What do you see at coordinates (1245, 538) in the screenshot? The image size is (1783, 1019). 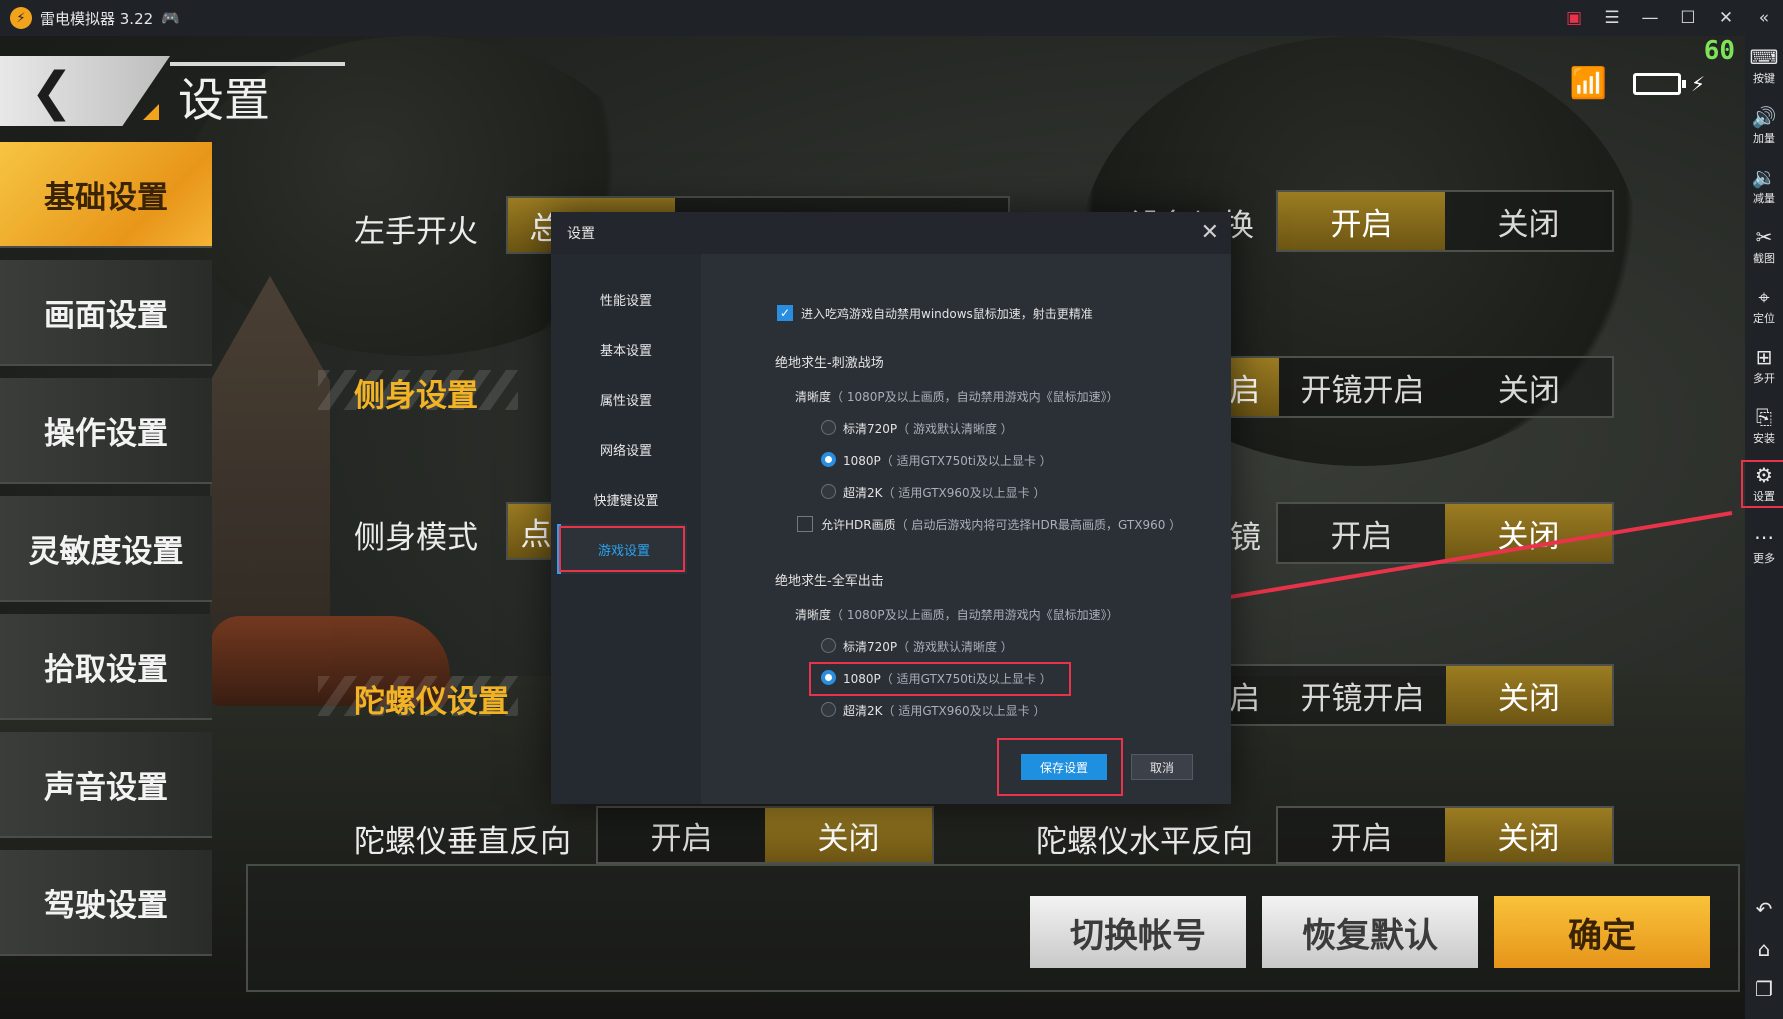 I see `scope-label: 镜` at bounding box center [1245, 538].